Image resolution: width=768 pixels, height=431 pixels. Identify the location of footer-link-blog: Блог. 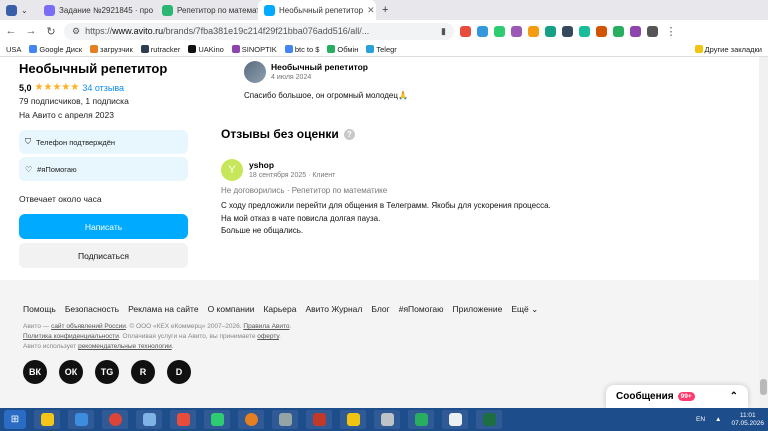
(380, 309).